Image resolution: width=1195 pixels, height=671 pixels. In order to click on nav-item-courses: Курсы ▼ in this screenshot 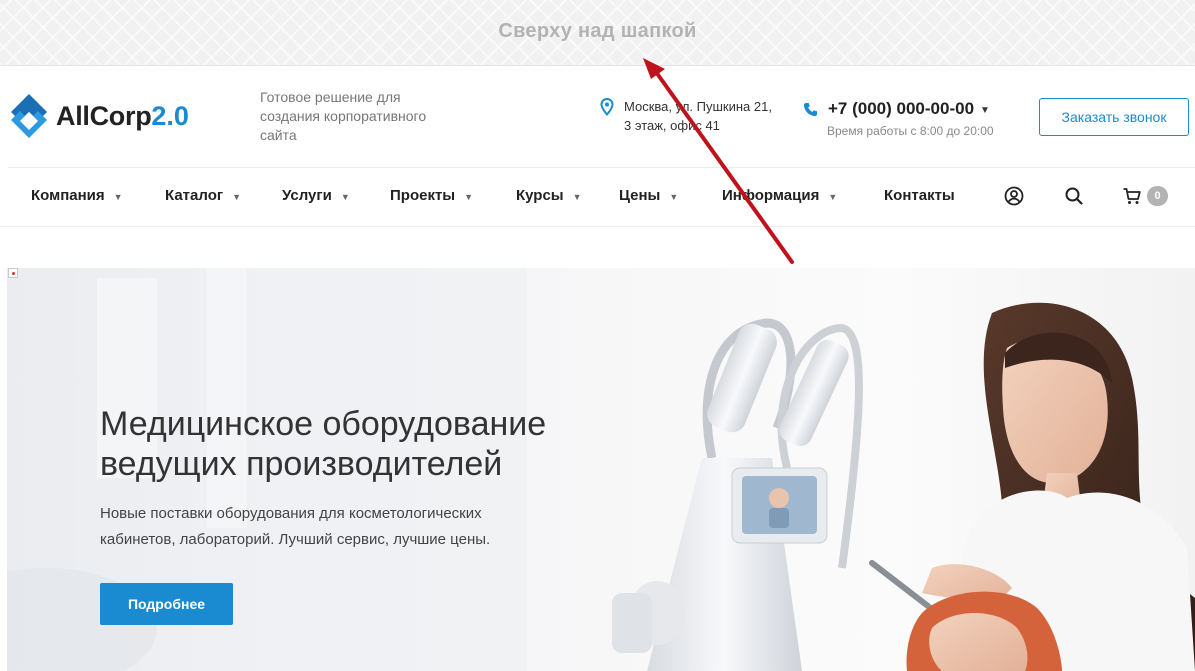, I will do `click(549, 195)`.